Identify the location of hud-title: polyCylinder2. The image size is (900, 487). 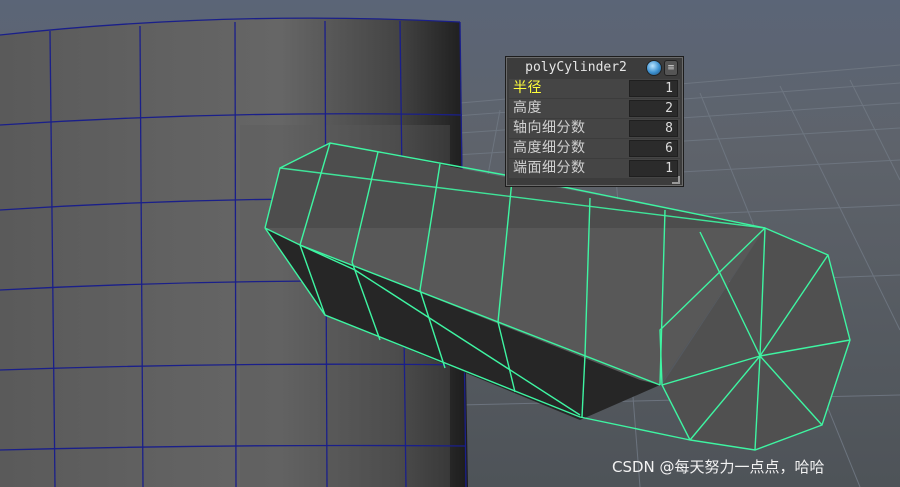
(576, 67).